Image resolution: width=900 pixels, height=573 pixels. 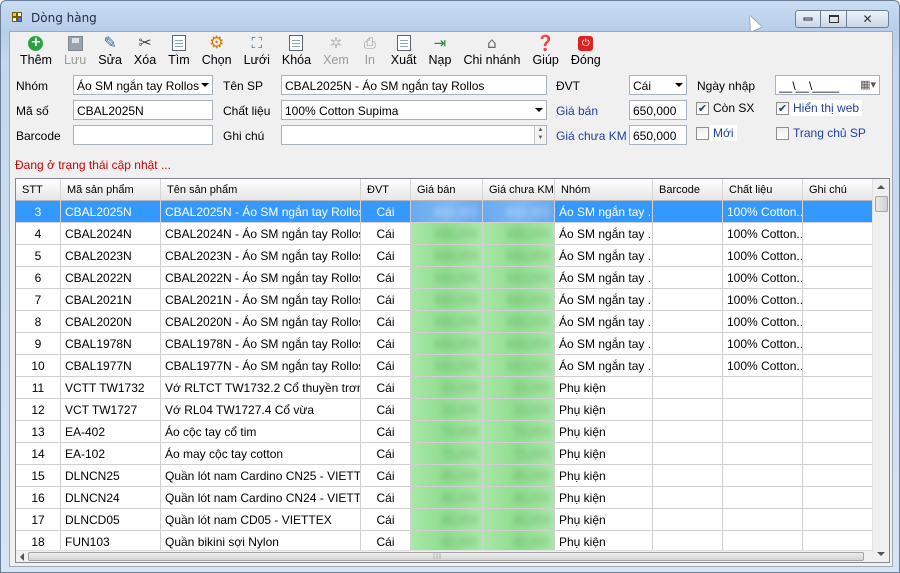 I want to click on cell-ten: Áo cộc tay cổ tim, so click(x=261, y=431).